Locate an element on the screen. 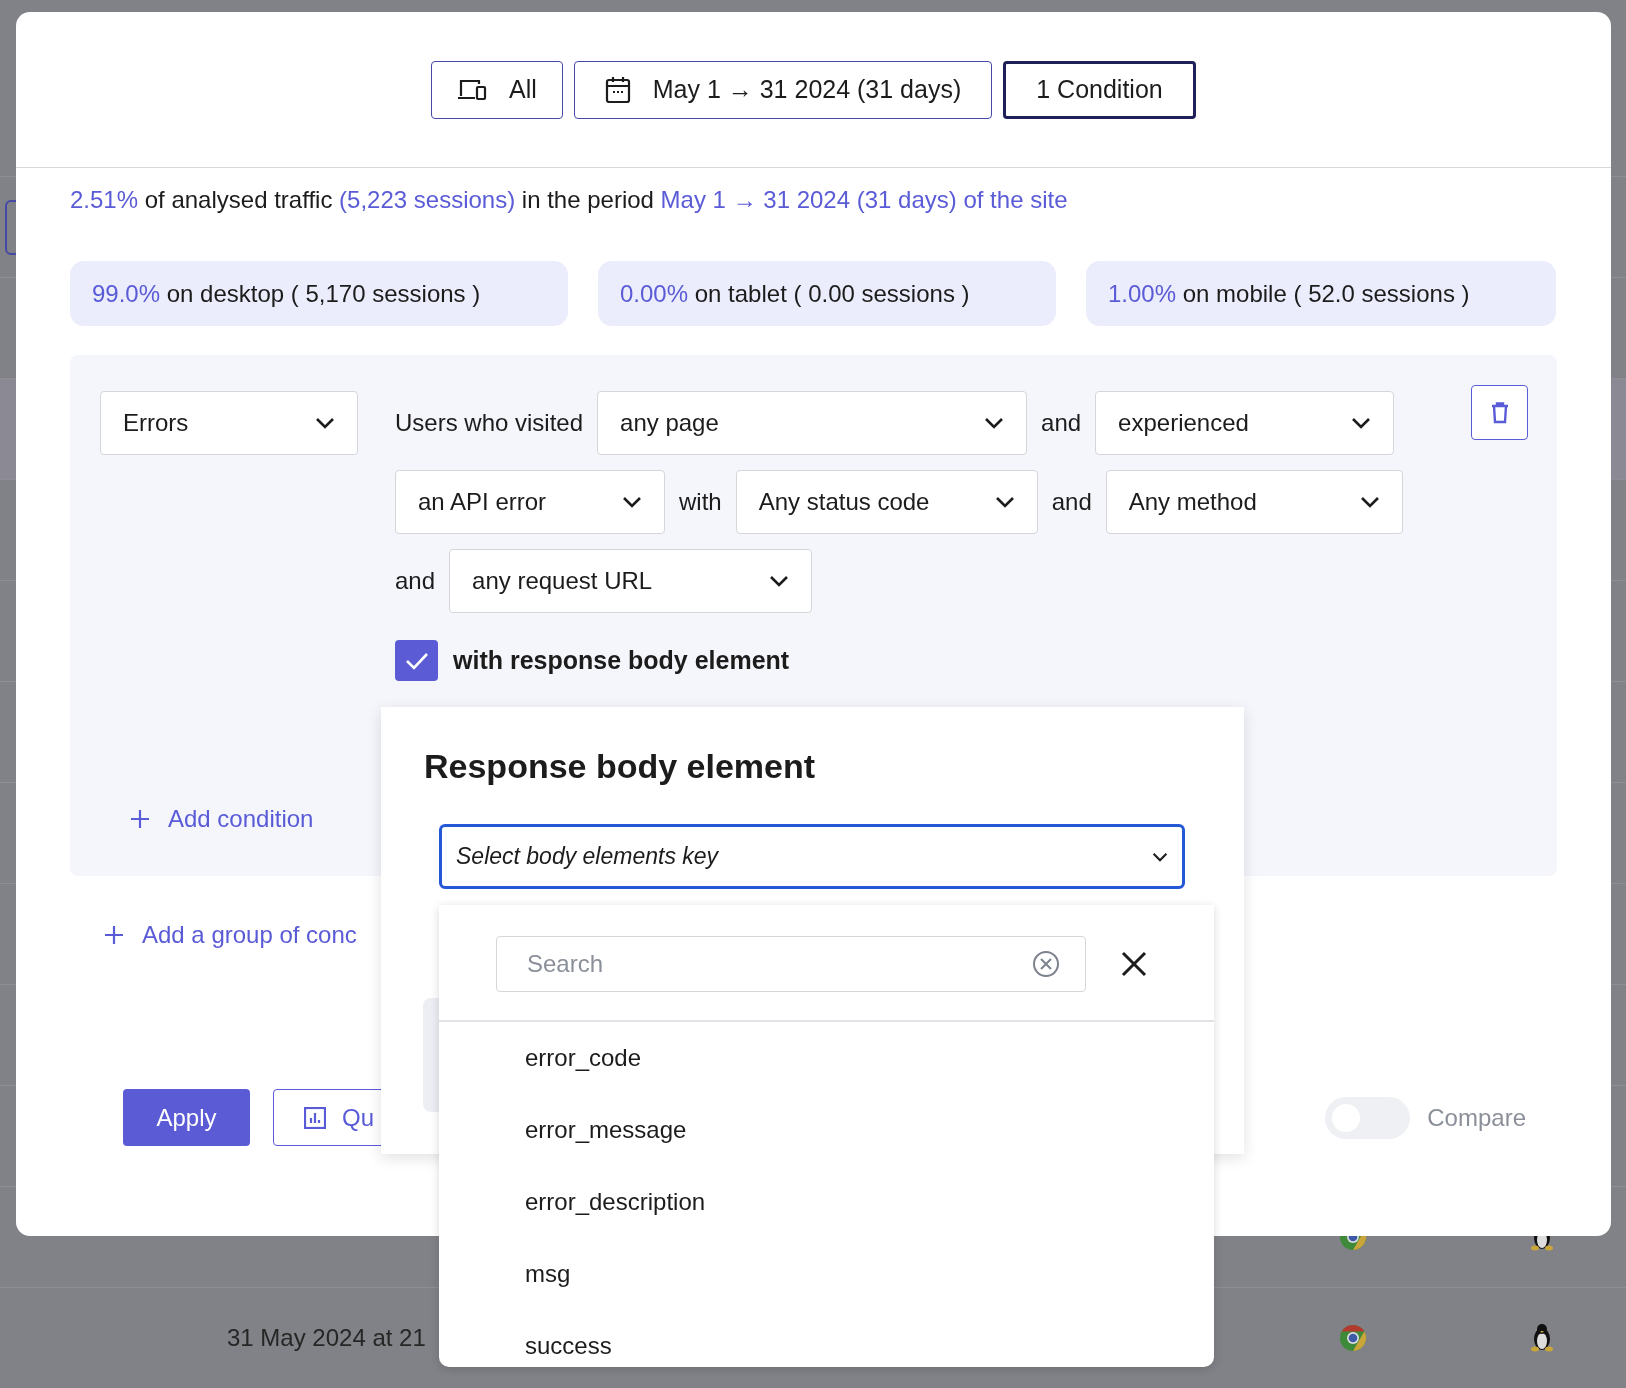  add-condition-link: Add condition is located at coordinates (244, 819).